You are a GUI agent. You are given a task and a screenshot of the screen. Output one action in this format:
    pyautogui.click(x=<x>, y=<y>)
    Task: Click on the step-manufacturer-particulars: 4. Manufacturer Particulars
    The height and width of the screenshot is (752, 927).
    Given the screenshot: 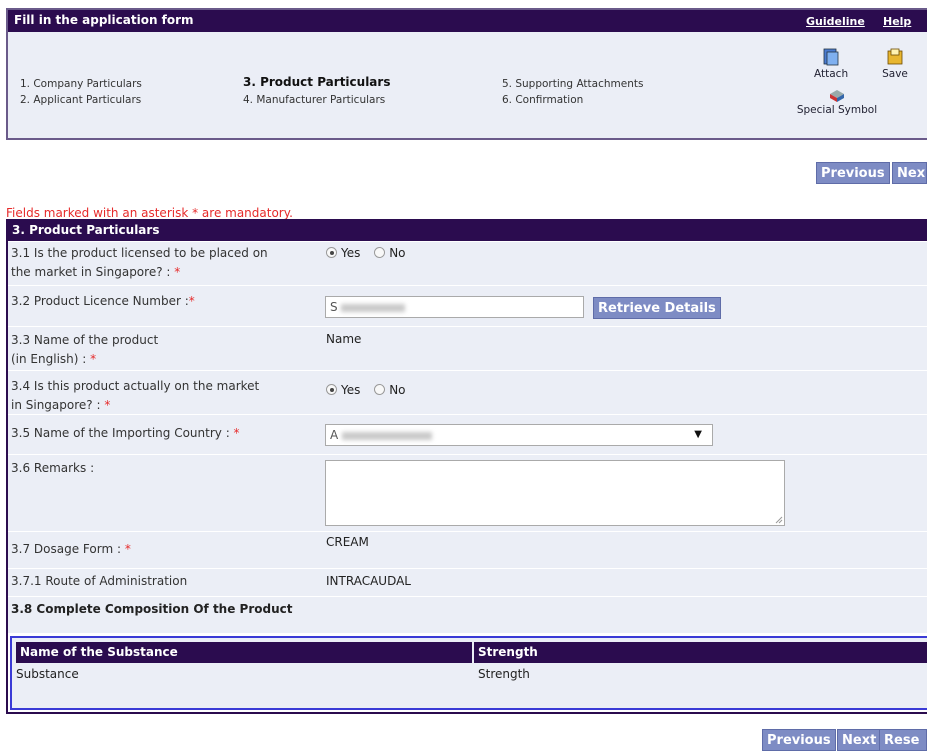 What is the action you would take?
    pyautogui.click(x=314, y=100)
    